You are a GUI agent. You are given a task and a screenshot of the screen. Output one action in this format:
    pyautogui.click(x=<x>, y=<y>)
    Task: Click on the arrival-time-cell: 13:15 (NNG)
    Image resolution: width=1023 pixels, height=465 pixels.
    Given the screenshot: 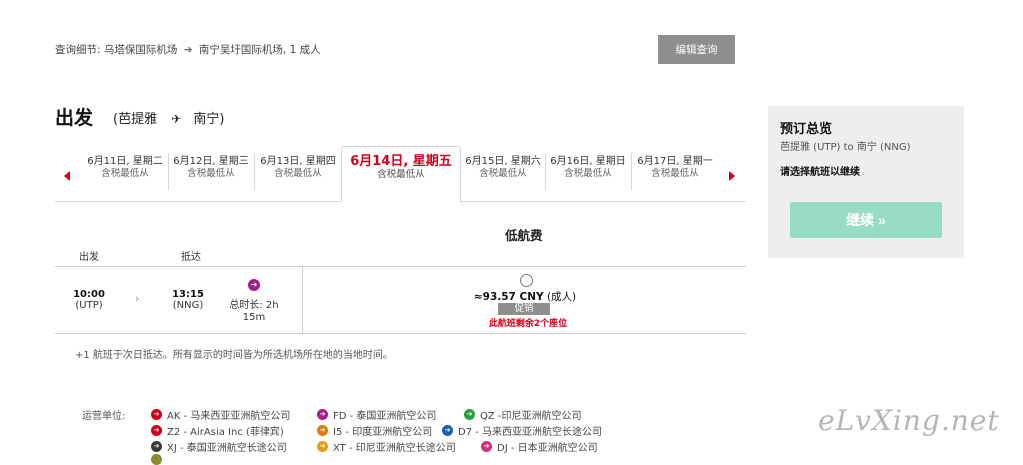 What is the action you would take?
    pyautogui.click(x=188, y=300)
    